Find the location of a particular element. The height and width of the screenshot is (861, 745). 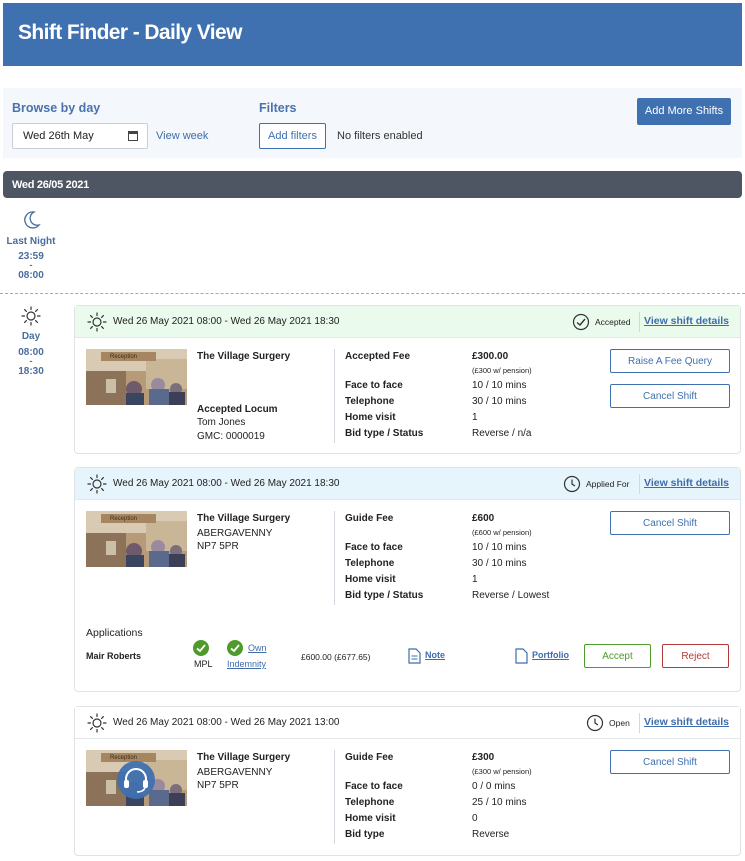

day-bar: Wed 26/05 2021 is located at coordinates (372, 184).